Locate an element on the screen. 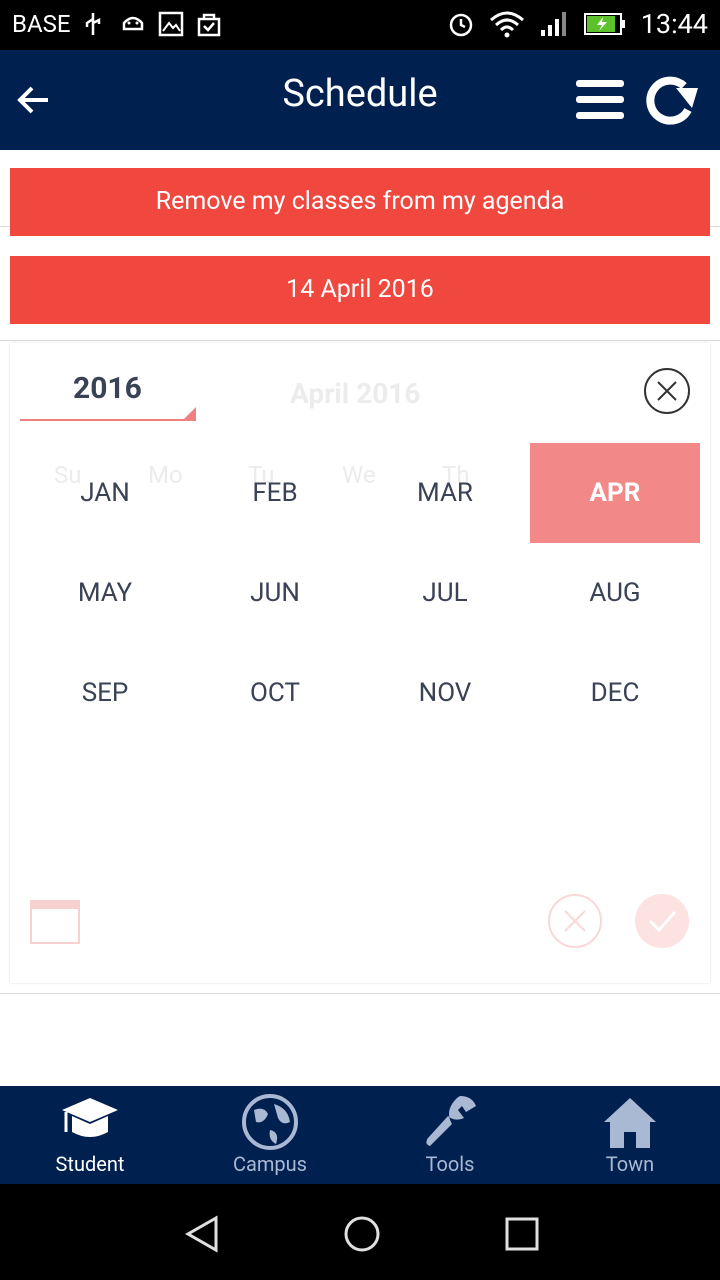  calendar-icon is located at coordinates (55, 922).